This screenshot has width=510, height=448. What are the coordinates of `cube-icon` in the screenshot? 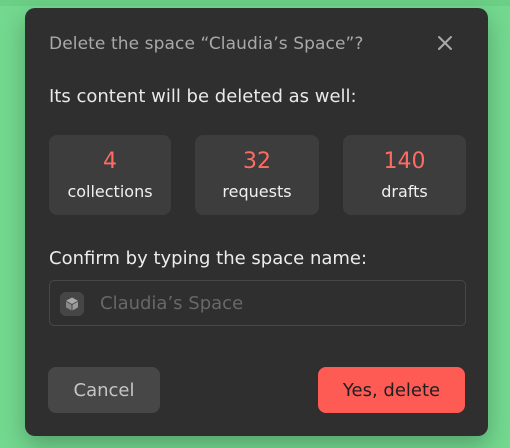 It's located at (72, 304).